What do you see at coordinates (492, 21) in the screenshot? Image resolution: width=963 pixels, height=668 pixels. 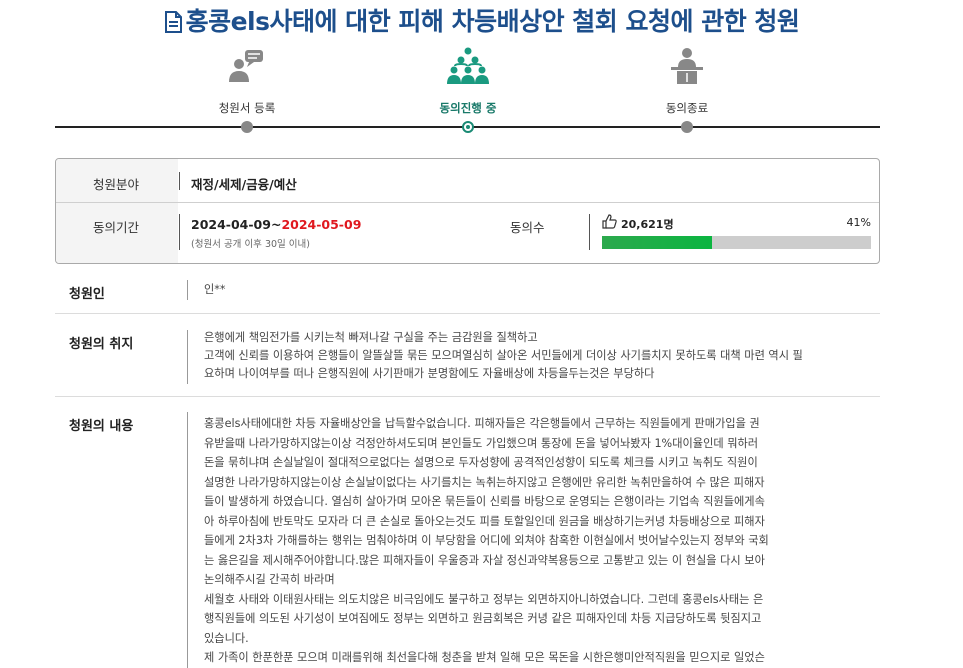 I see `petition-title-text: 홍콩els사태에 대한 피해 차등배상안 철회 요청에 관한 청원` at bounding box center [492, 21].